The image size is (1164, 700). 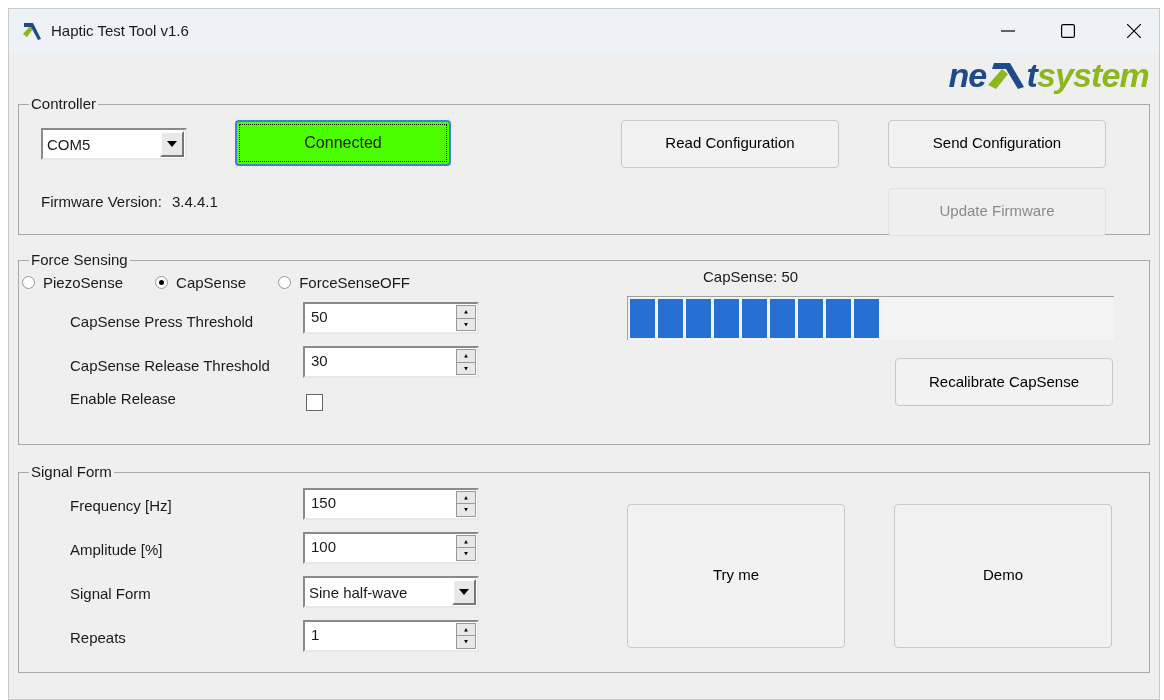 I want to click on spin-field: 30, so click(x=391, y=362).